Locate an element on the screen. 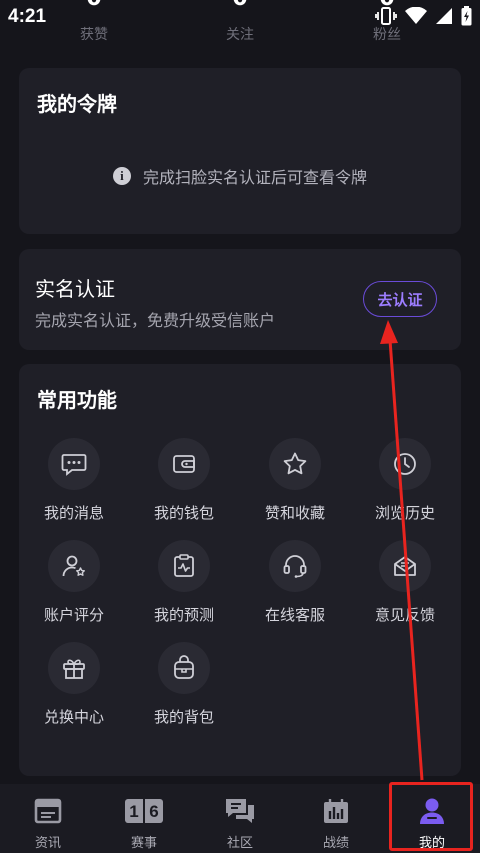 This screenshot has width=480, height=853. info-icon: i is located at coordinates (121, 176).